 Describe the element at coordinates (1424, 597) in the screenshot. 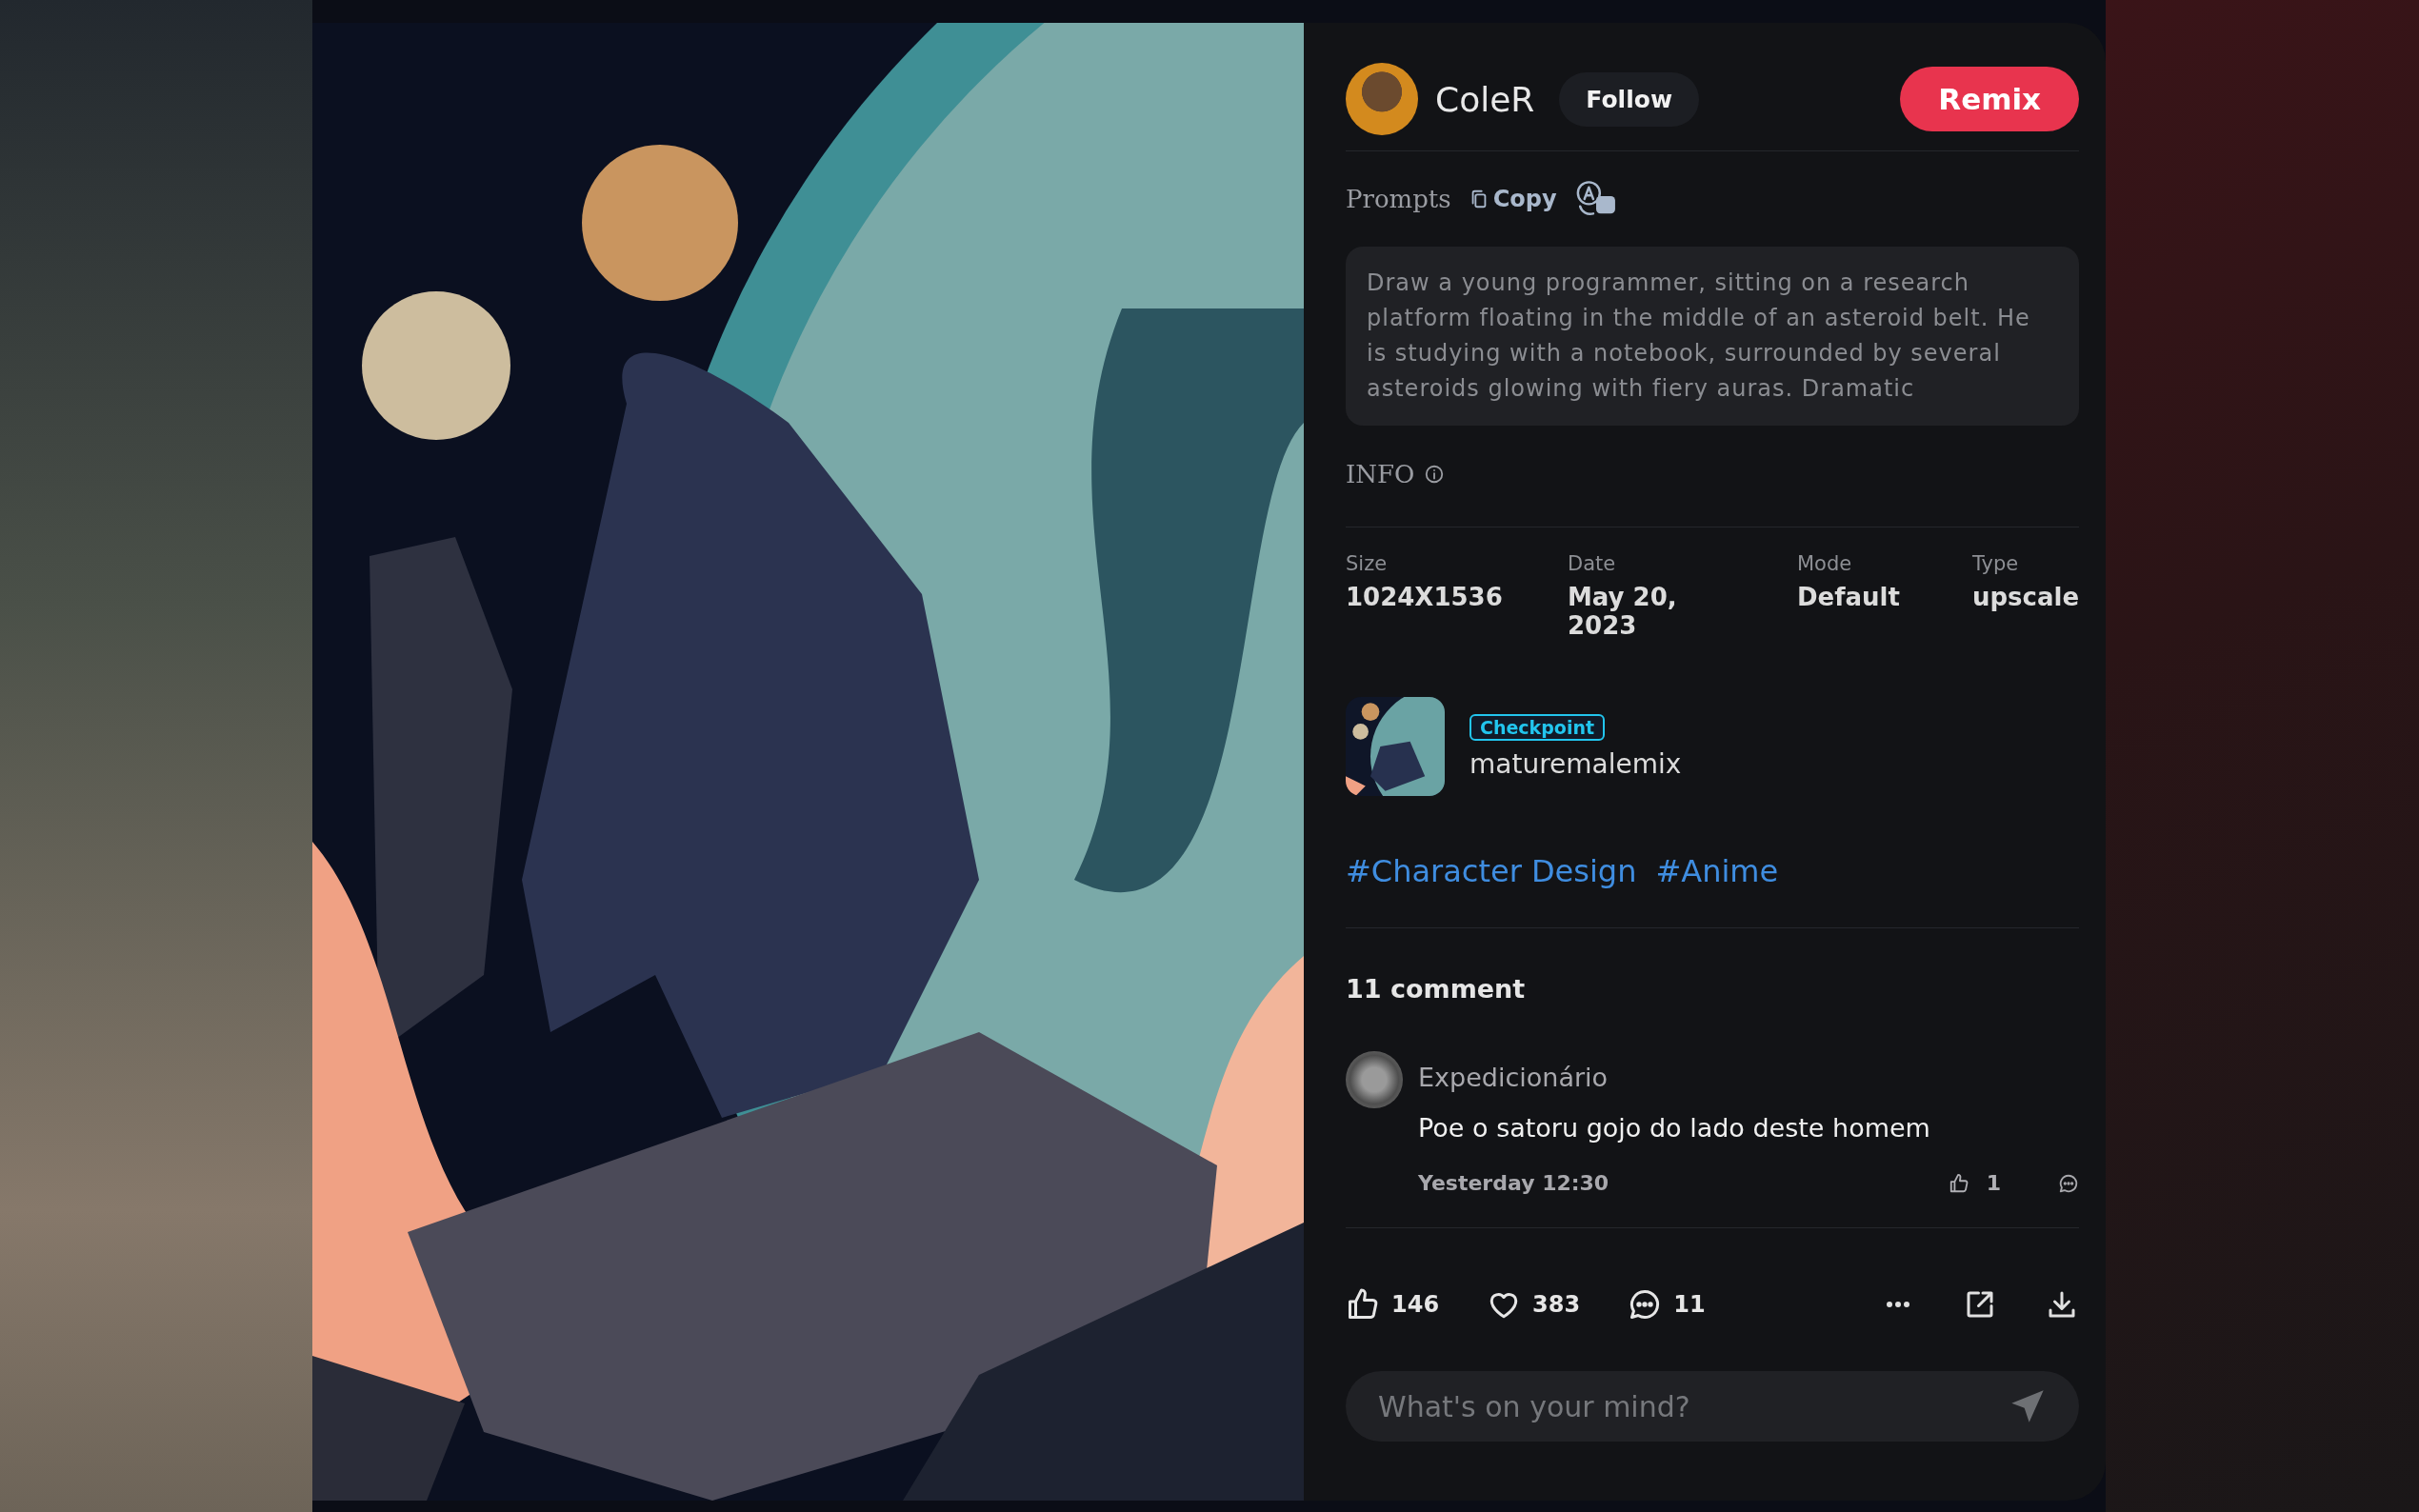

I see `info-value: 1024X1536` at that location.